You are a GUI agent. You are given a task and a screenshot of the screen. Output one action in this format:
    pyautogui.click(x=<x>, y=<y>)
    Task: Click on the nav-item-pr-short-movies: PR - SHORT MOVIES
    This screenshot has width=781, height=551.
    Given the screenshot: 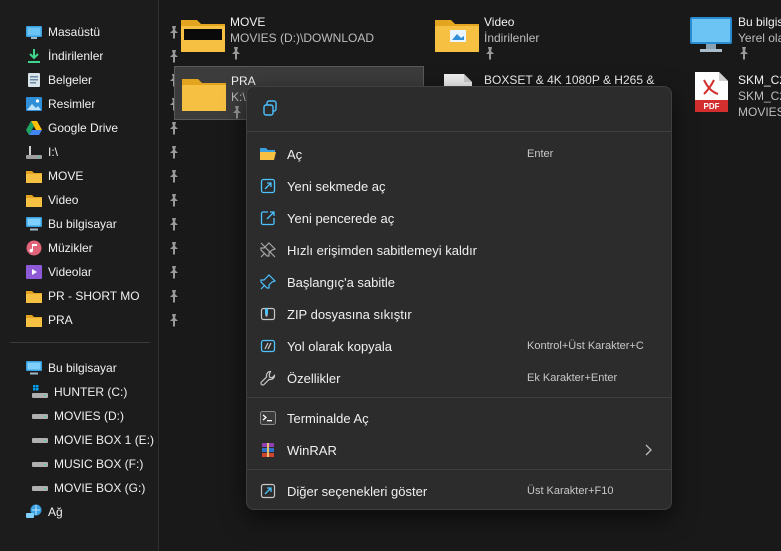 What is the action you would take?
    pyautogui.click(x=92, y=296)
    